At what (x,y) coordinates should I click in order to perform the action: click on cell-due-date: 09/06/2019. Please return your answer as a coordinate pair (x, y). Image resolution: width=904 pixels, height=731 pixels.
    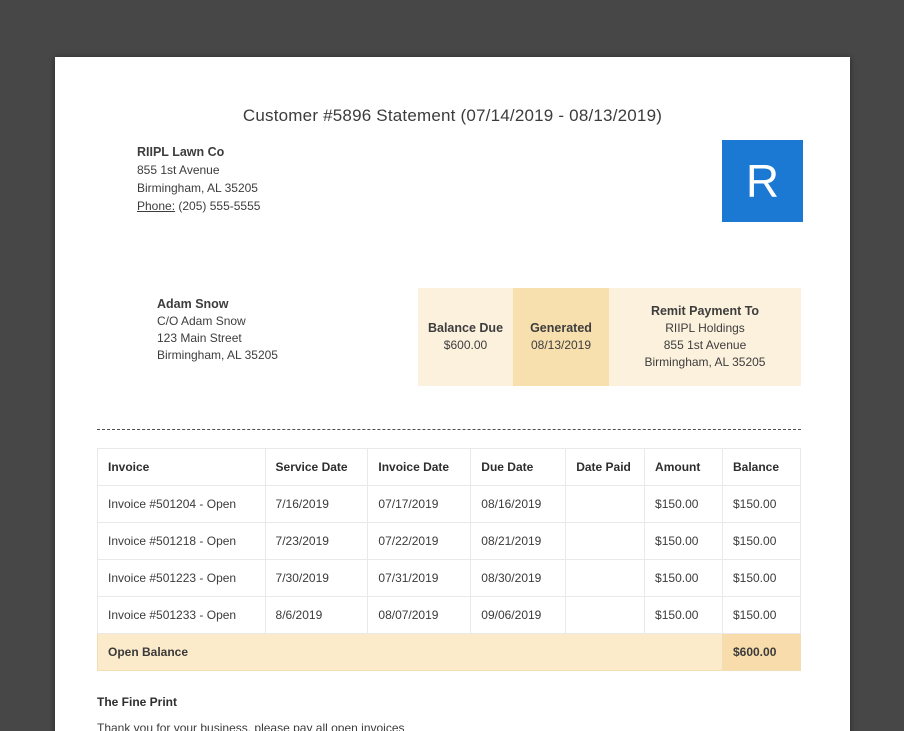
    Looking at the image, I should click on (518, 615).